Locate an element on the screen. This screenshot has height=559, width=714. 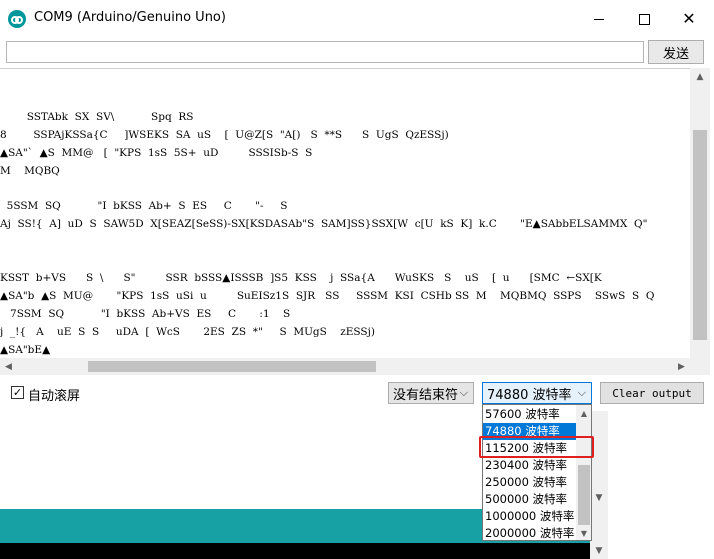
baud-rate-select: 74880 波特率 ⌵ is located at coordinates (537, 393).